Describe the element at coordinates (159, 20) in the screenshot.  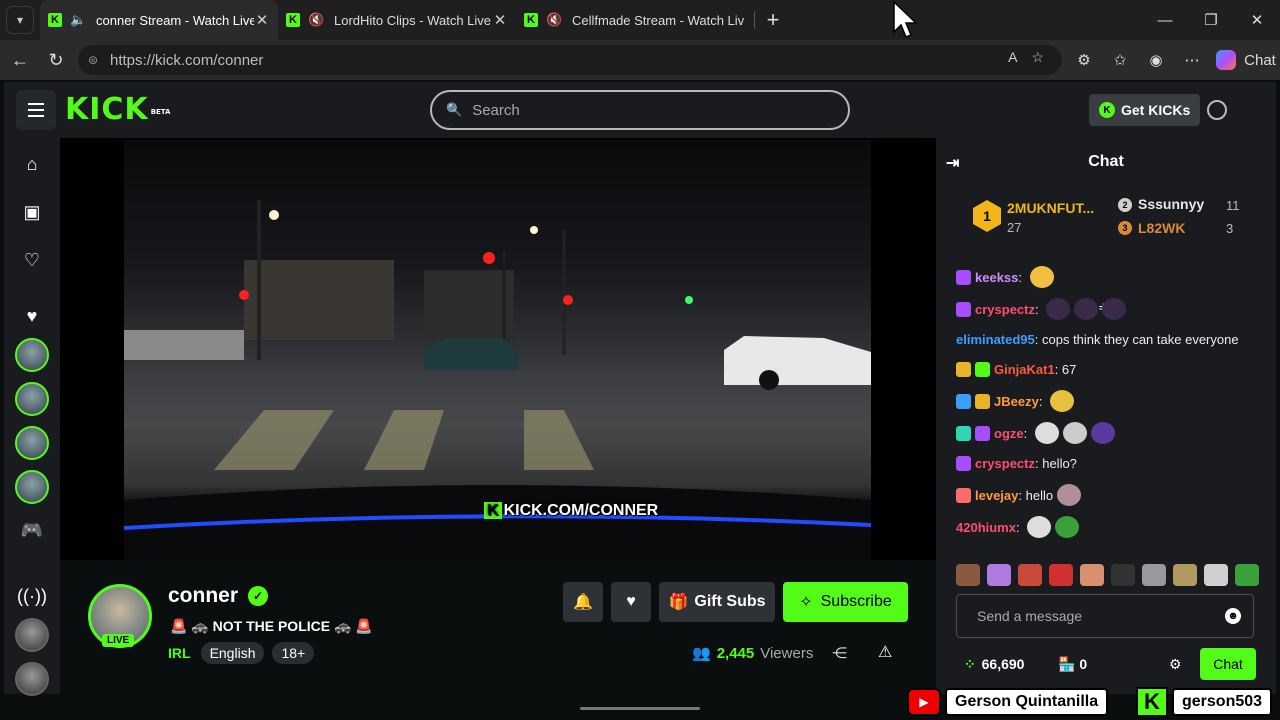
I see `browser-tab: K 🔈 conner Stream - Watch Live o ✕` at that location.